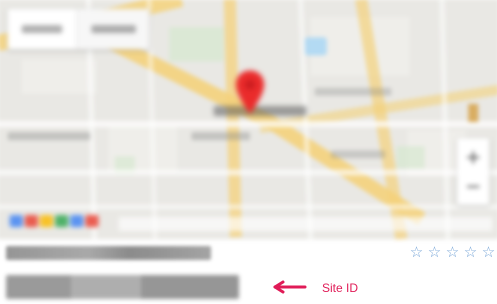 Image resolution: width=497 pixels, height=304 pixels. I want to click on site-id-redacted, so click(122, 287).